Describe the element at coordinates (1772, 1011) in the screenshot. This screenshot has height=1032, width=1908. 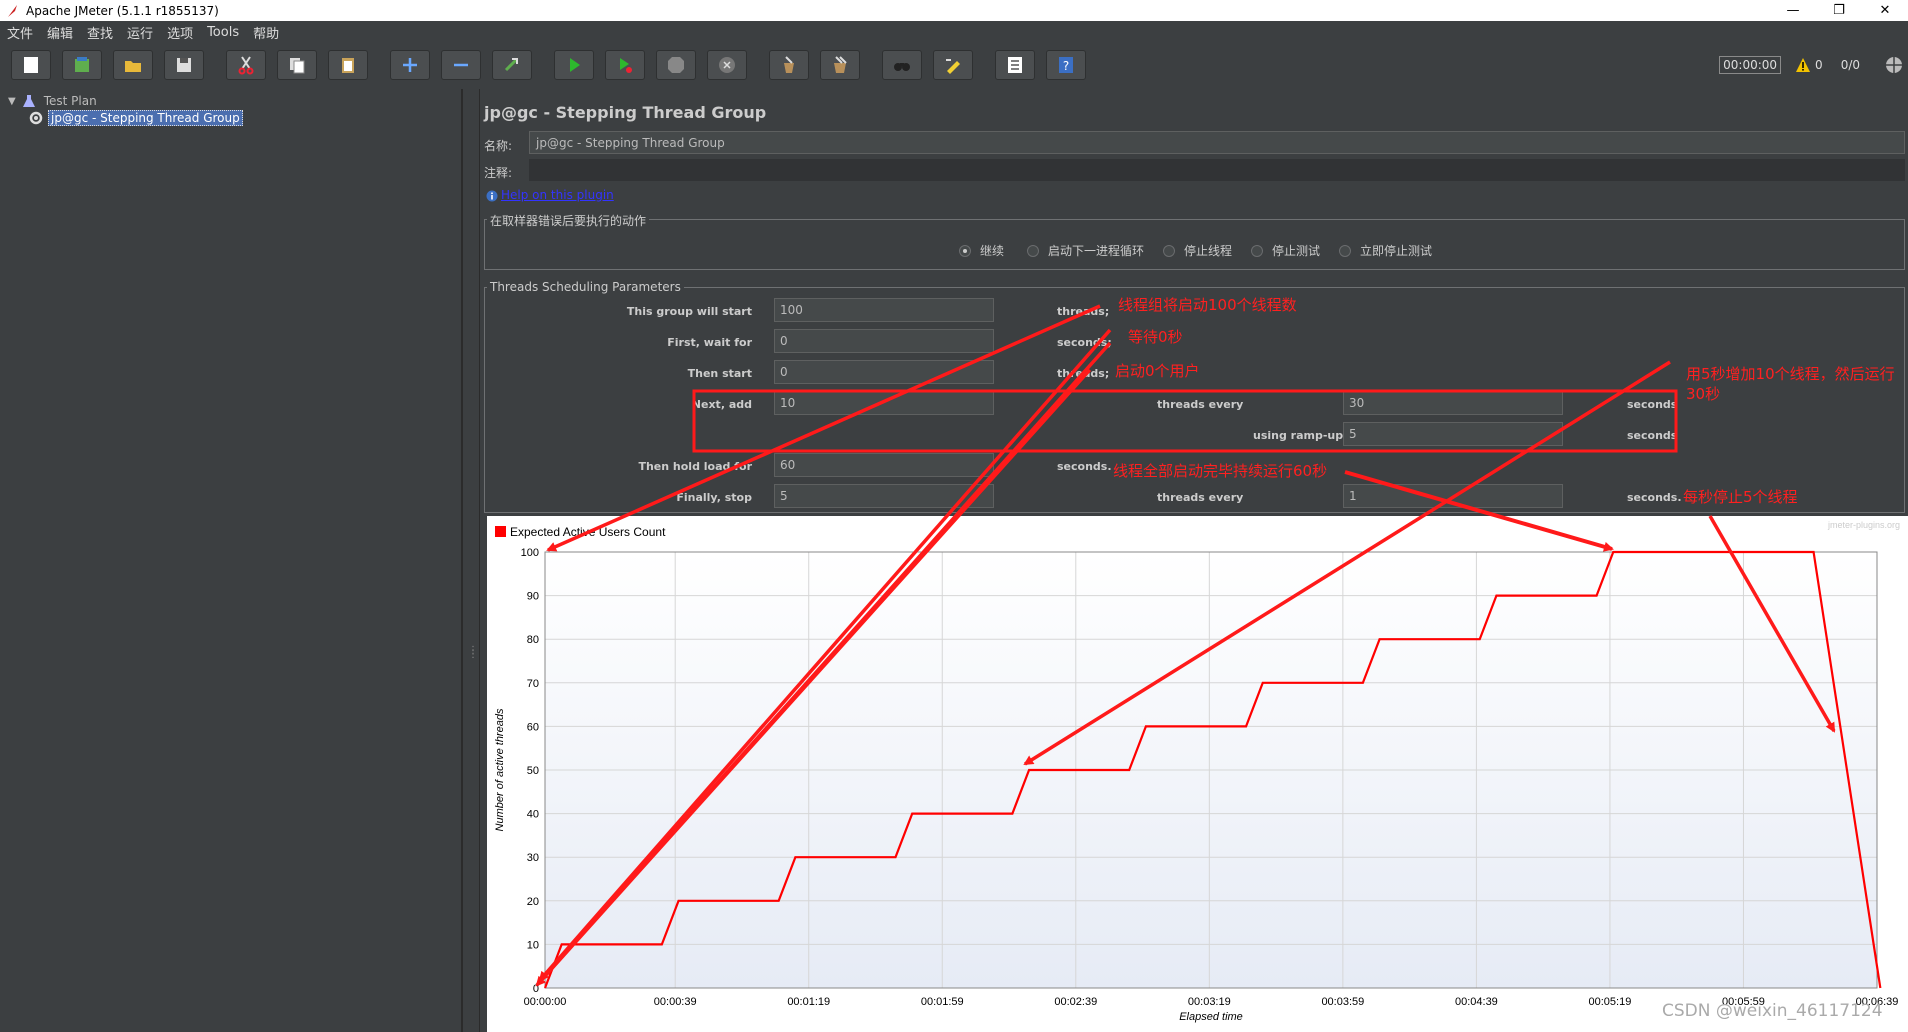
I see `csdn-watermark: CSDN @weixin_46117124` at that location.